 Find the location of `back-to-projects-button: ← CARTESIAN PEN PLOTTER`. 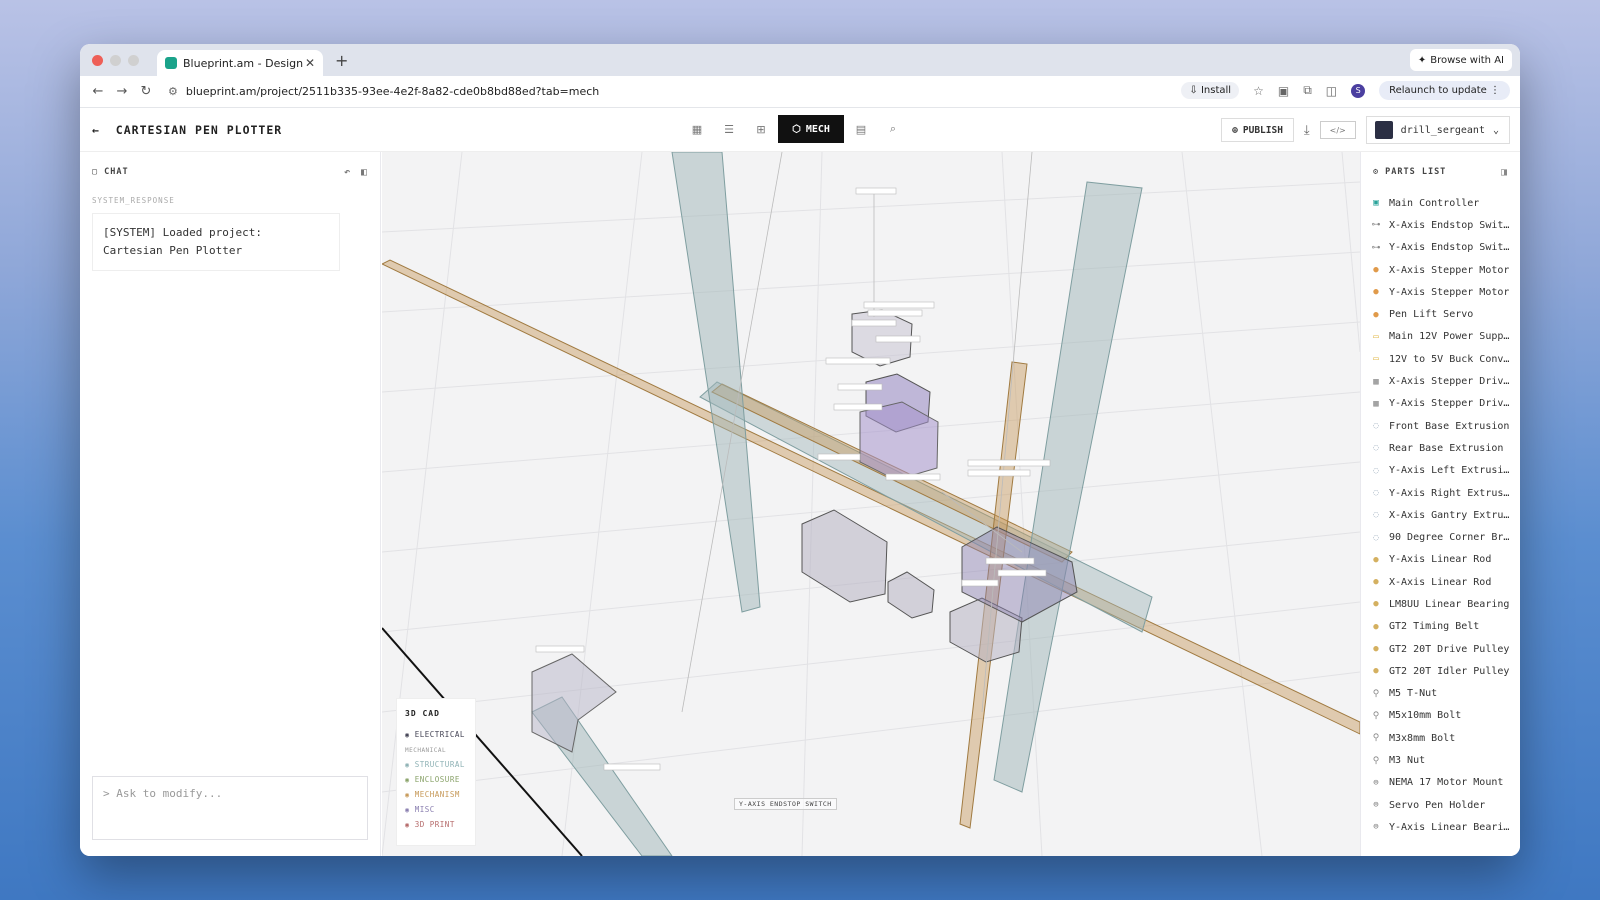

back-to-projects-button: ← CARTESIAN PEN PLOTTER is located at coordinates (187, 130).